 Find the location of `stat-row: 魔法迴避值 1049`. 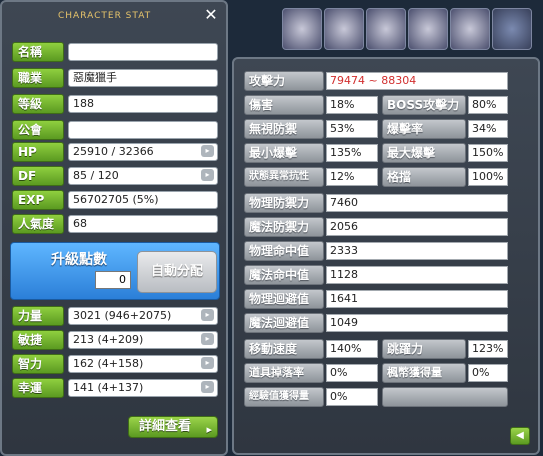

stat-row: 魔法迴避值 1049 is located at coordinates (376, 323).